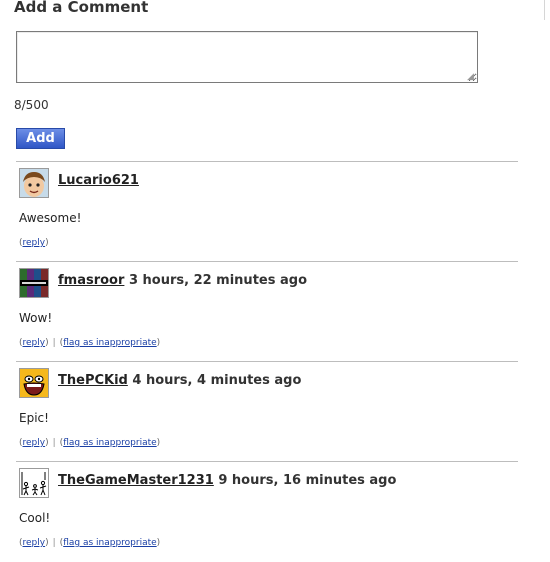  I want to click on comment-actions: (reply), so click(34, 243).